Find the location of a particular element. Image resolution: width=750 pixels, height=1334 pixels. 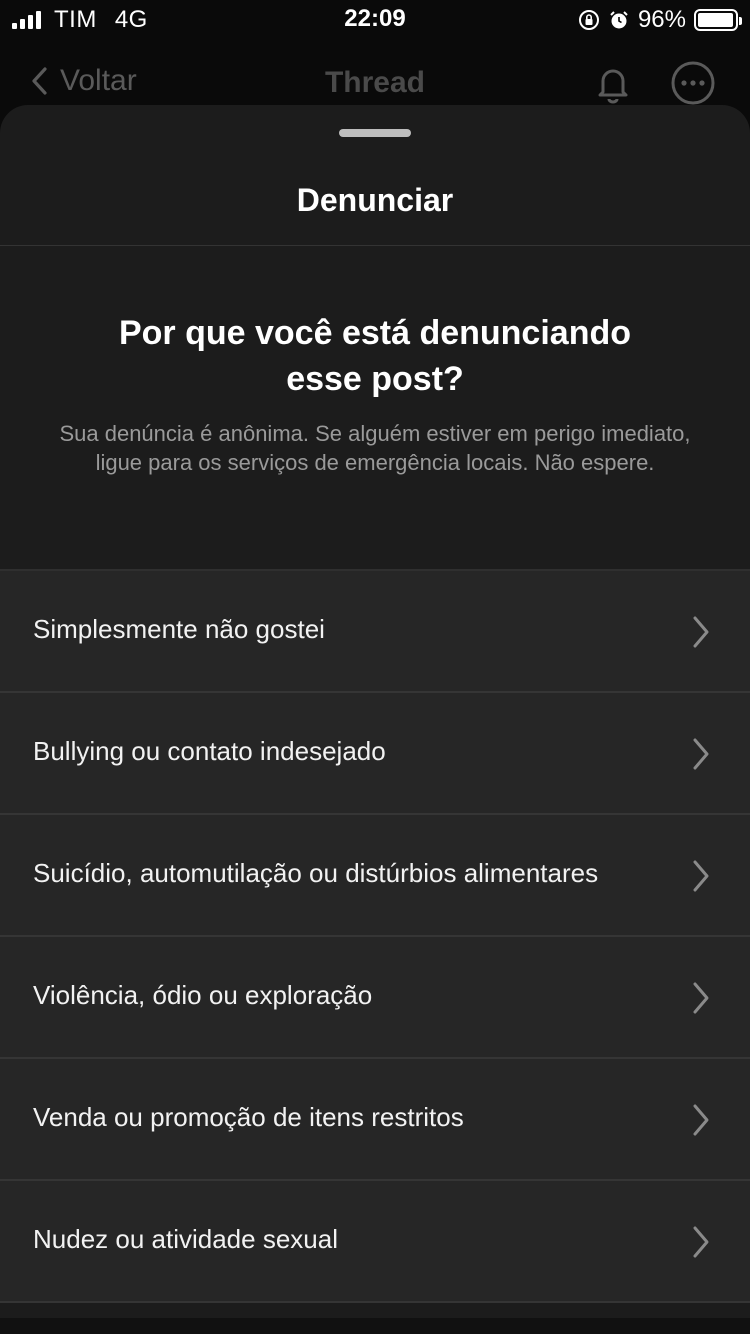

divider is located at coordinates (375, 245).